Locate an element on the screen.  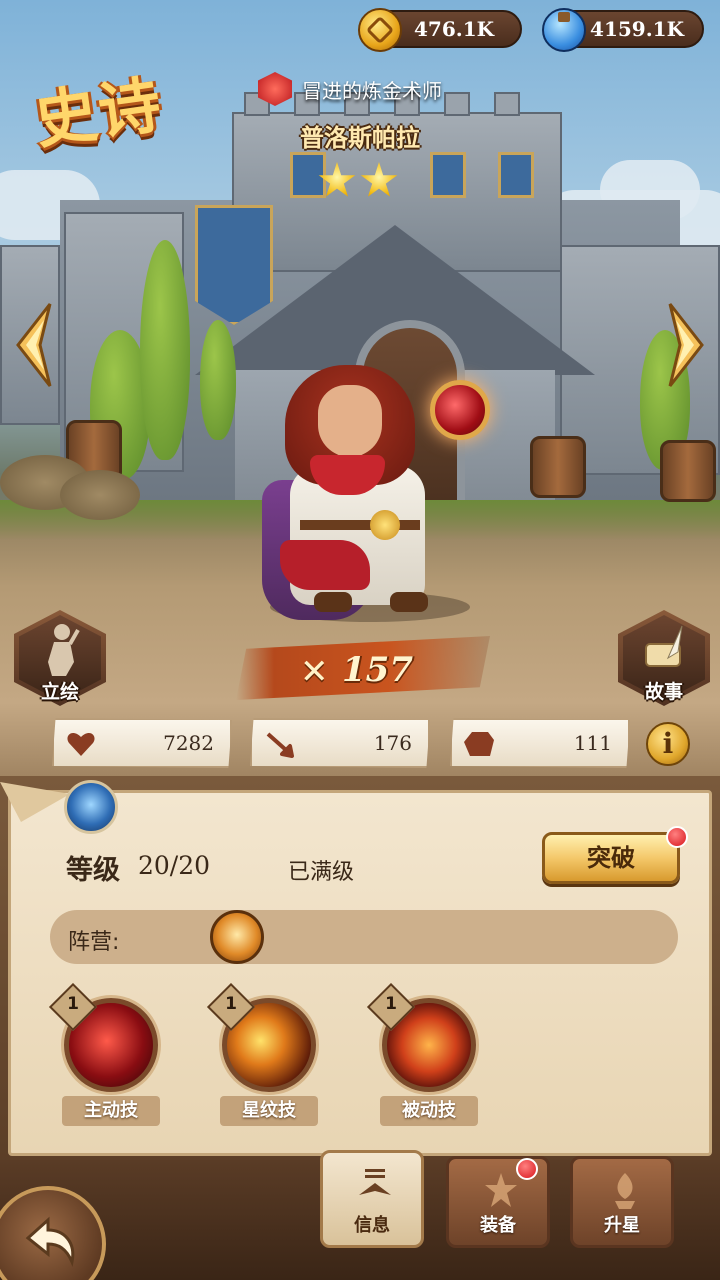
tab-info-label: 信息 is located at coordinates (372, 1225).